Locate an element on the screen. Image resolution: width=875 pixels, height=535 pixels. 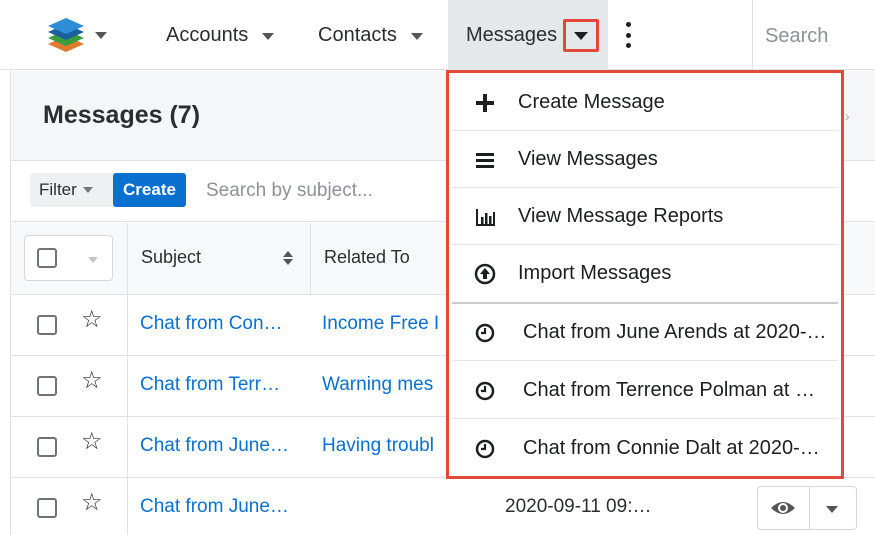
column-header-related-to: Related To is located at coordinates (367, 257).